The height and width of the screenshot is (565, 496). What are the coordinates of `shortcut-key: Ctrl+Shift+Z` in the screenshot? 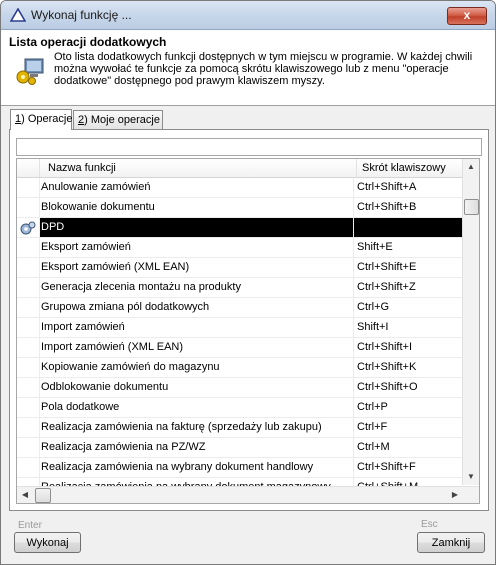 It's located at (386, 287).